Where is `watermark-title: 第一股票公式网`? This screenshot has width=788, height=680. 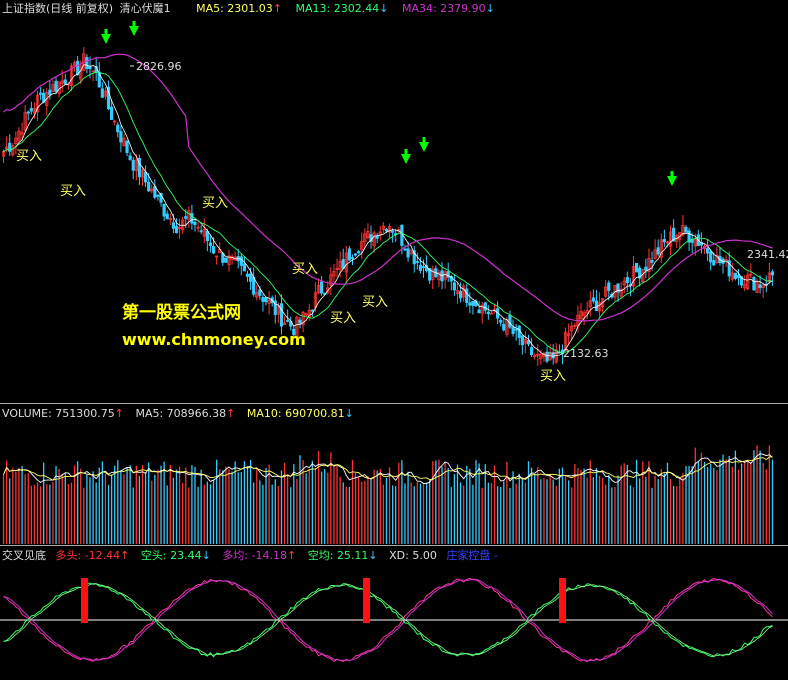
watermark-title: 第一股票公式网 is located at coordinates (181, 313).